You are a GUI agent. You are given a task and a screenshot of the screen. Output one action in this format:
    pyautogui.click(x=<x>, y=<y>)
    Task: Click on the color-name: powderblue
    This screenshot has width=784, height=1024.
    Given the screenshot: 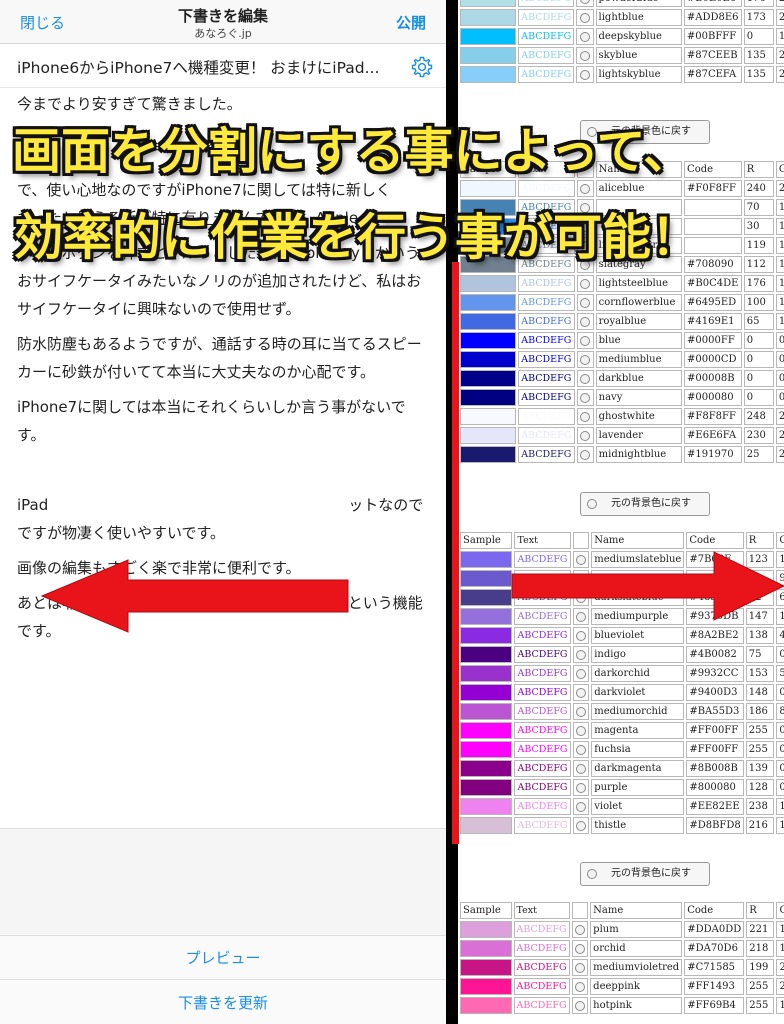 What is the action you would take?
    pyautogui.click(x=638, y=3)
    